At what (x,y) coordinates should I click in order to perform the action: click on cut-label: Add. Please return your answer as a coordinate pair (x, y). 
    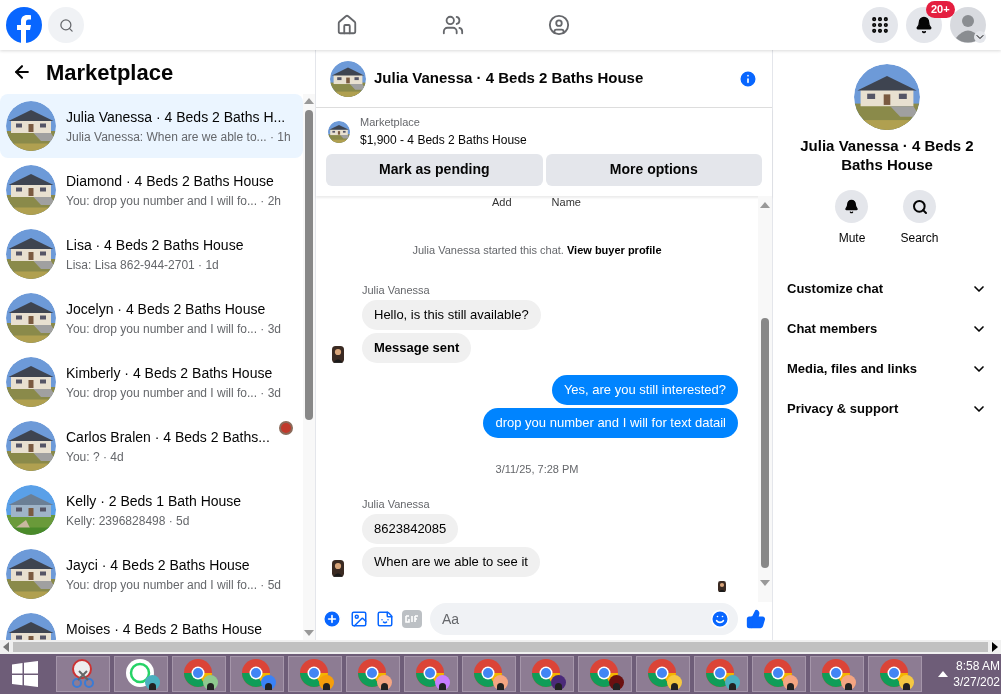
    Looking at the image, I should click on (502, 201).